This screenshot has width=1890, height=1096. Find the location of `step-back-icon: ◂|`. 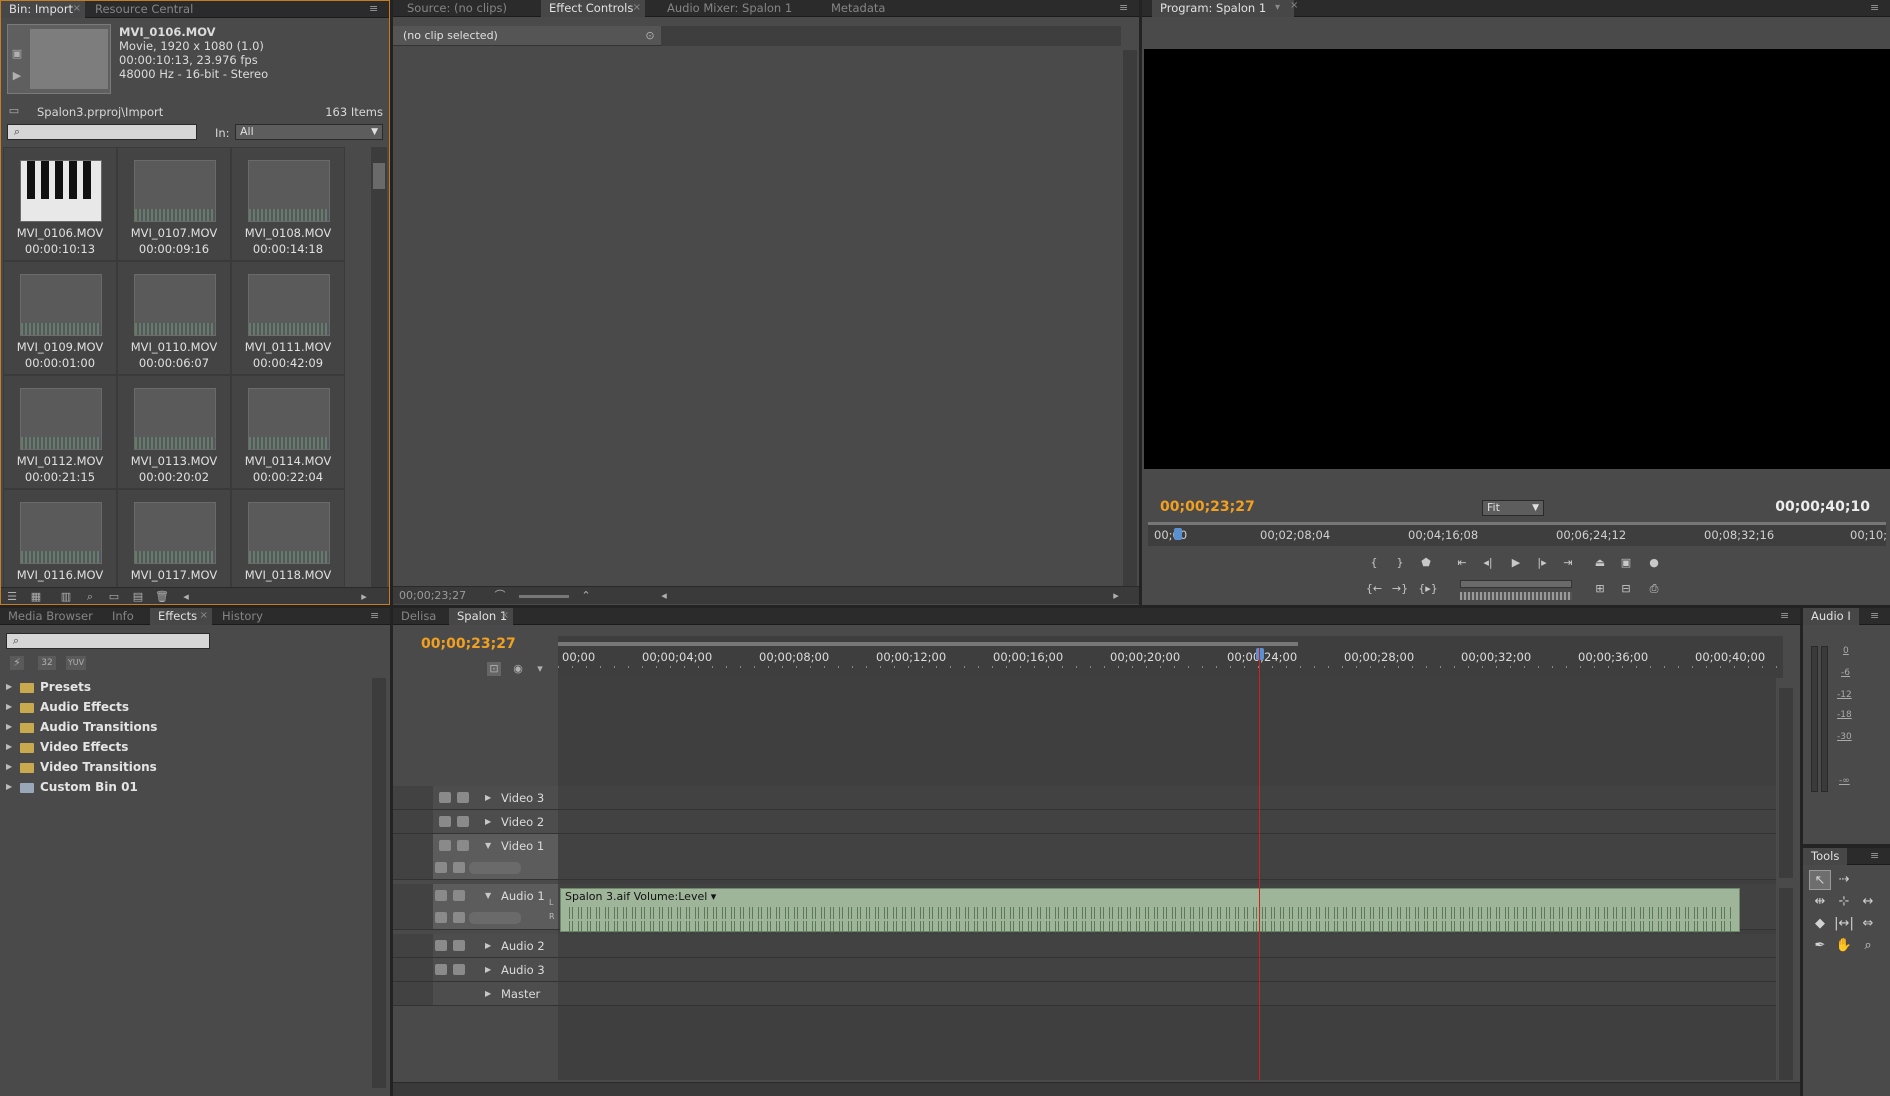

step-back-icon: ◂| is located at coordinates (1488, 563).